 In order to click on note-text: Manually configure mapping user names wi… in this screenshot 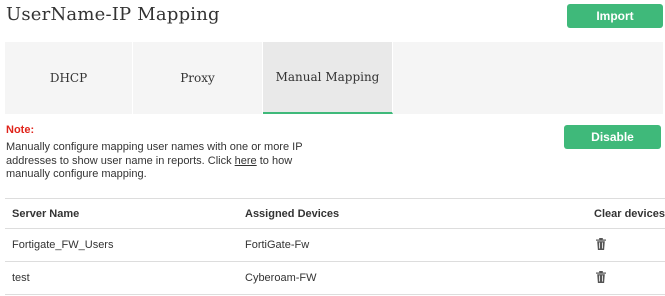, I will do `click(161, 161)`.